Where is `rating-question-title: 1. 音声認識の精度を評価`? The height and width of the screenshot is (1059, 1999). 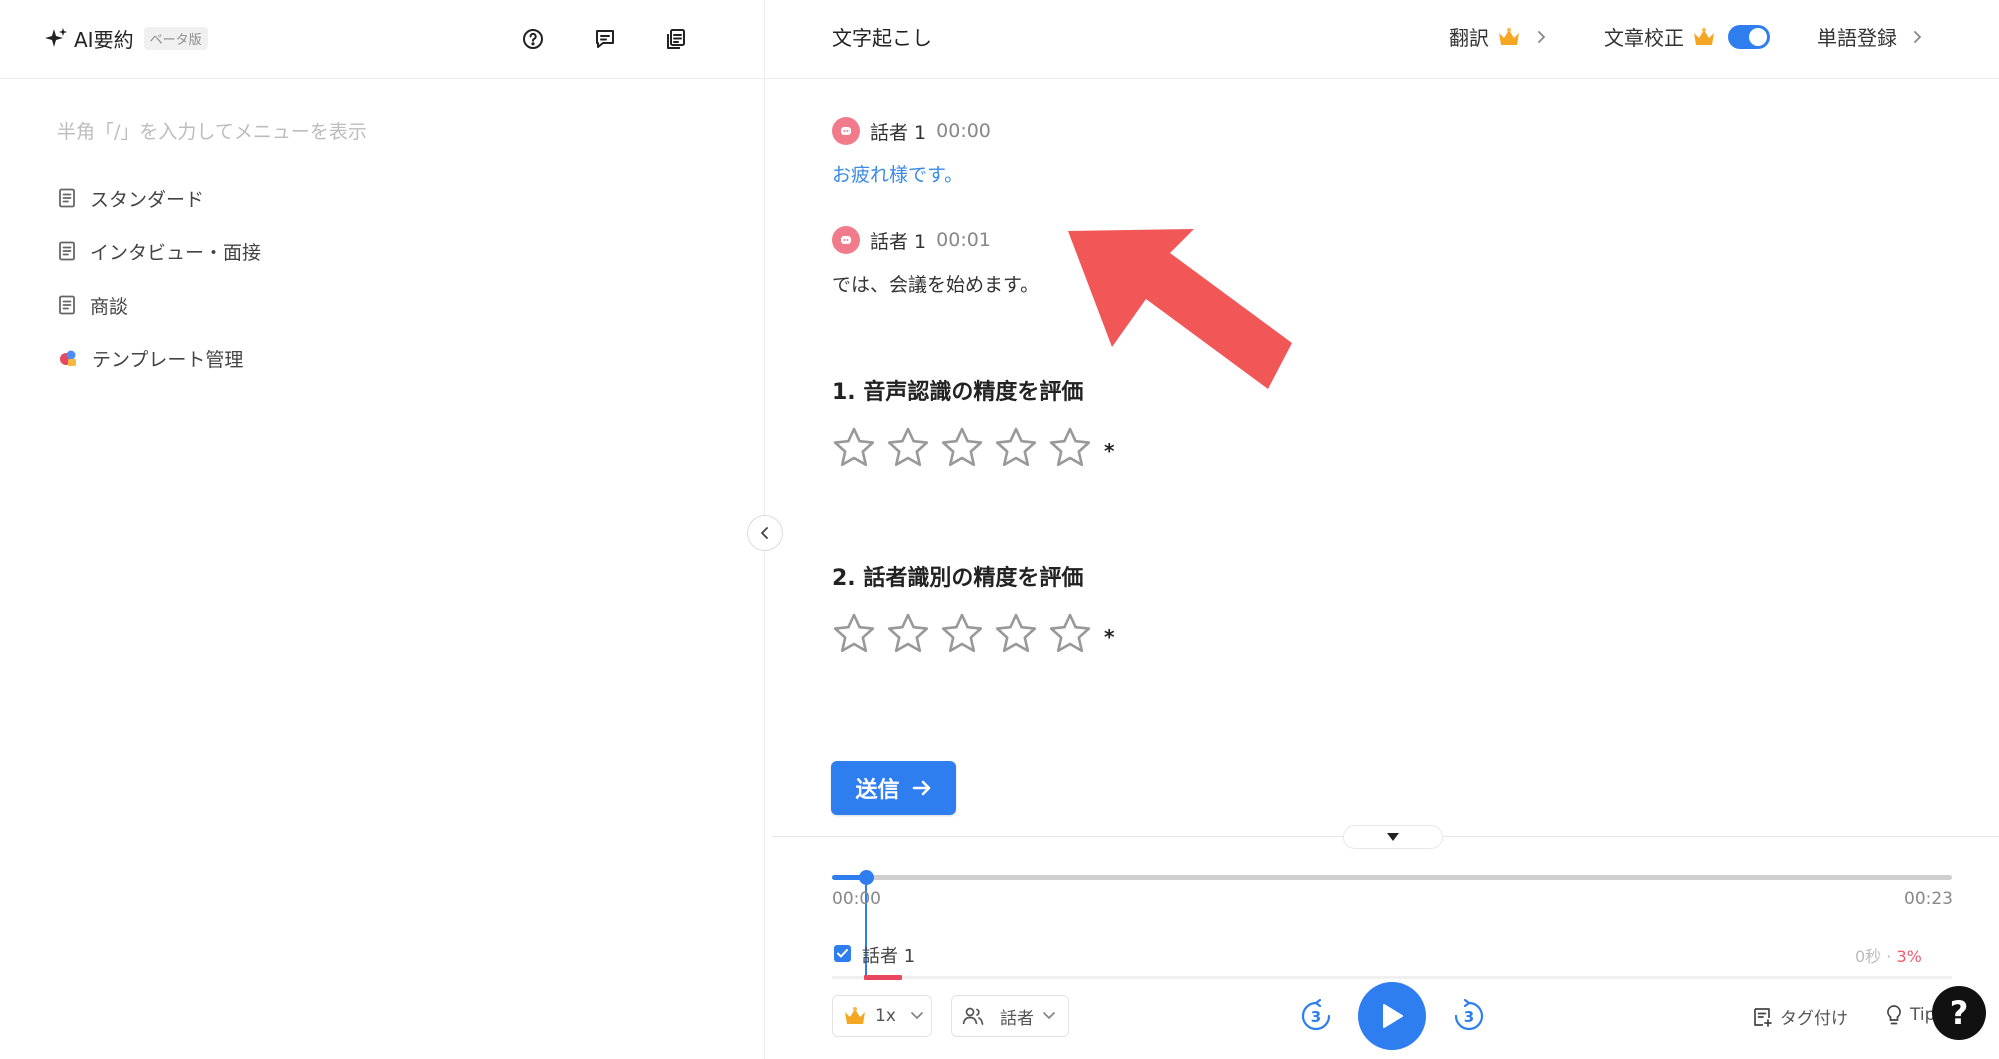
rating-question-title: 1. 音声認識の精度を評価 is located at coordinates (958, 392).